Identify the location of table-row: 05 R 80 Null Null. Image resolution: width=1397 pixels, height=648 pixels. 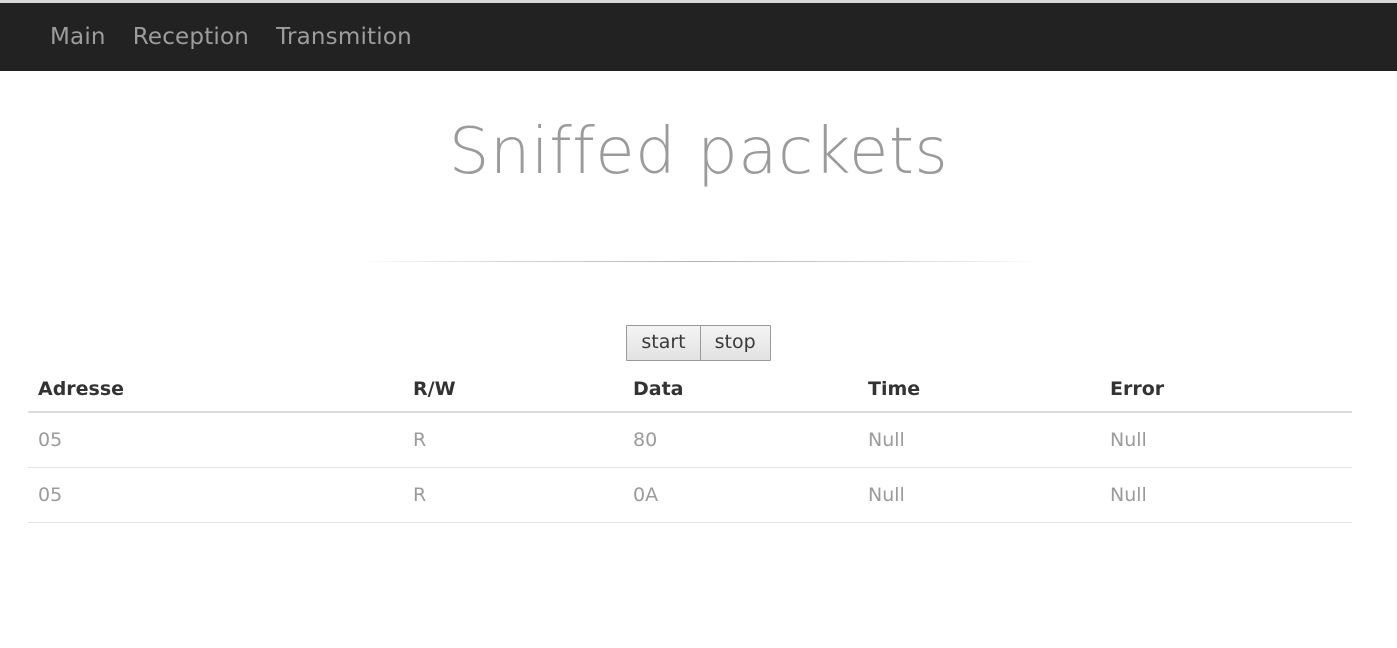
(690, 439).